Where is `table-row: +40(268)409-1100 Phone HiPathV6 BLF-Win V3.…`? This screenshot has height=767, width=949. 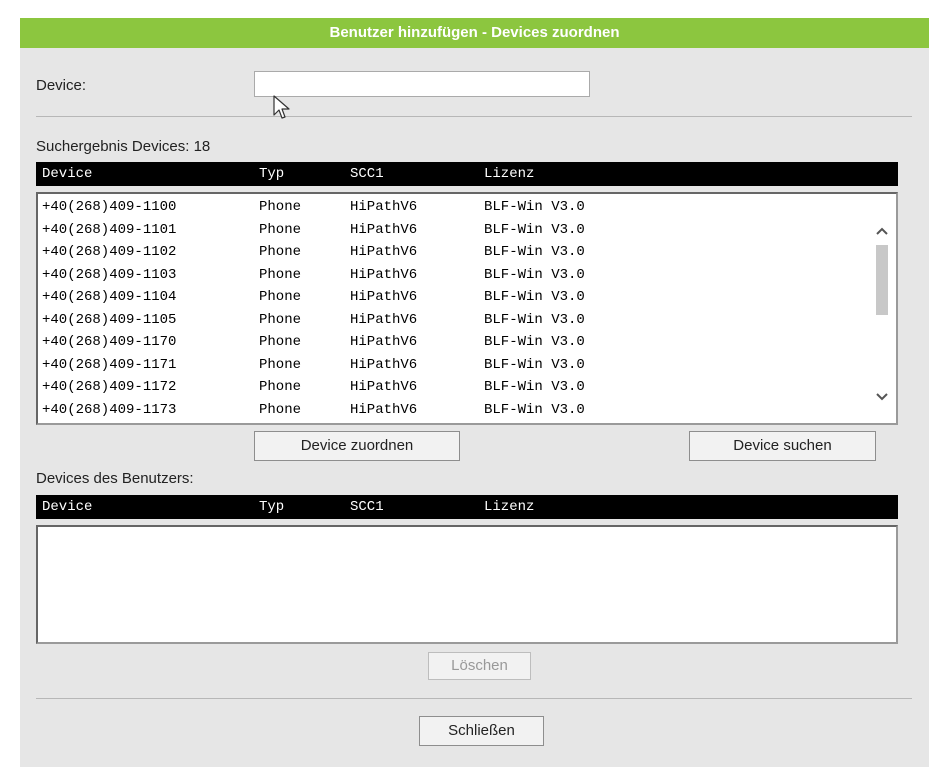 table-row: +40(268)409-1100 Phone HiPathV6 BLF-Win V3.… is located at coordinates (448, 207).